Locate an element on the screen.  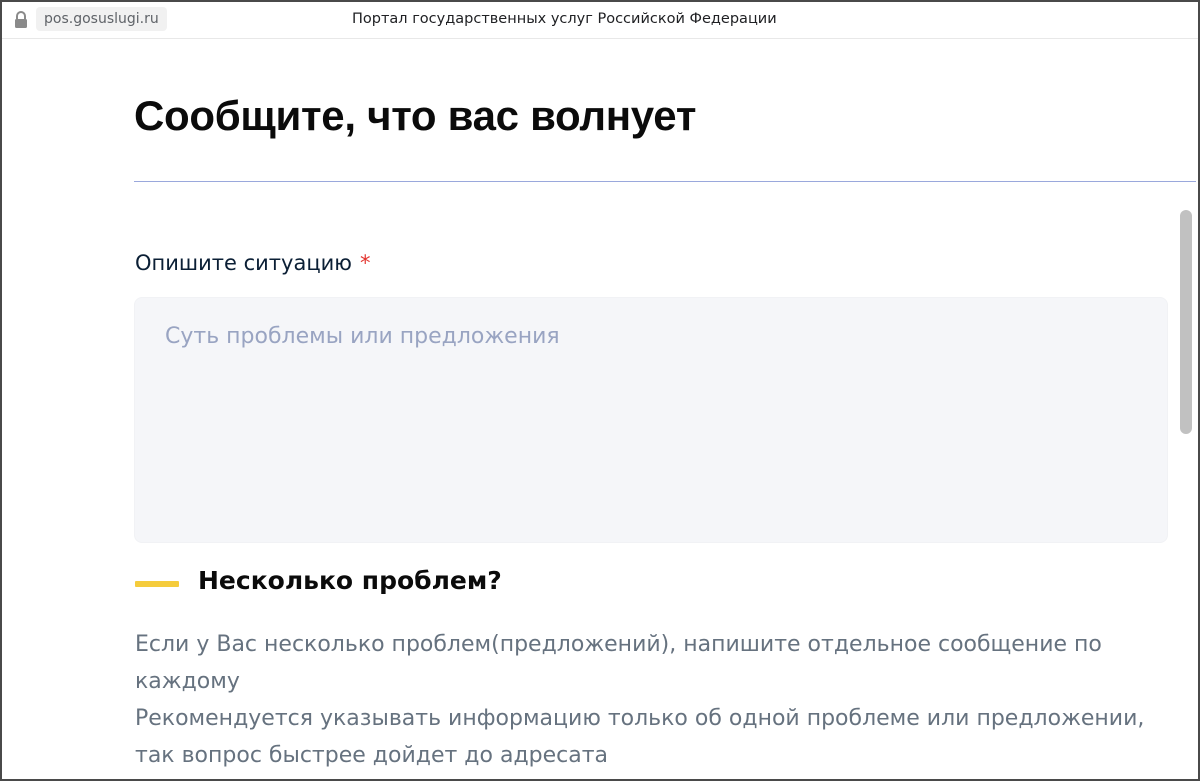
hint-accent-bar is located at coordinates (157, 584).